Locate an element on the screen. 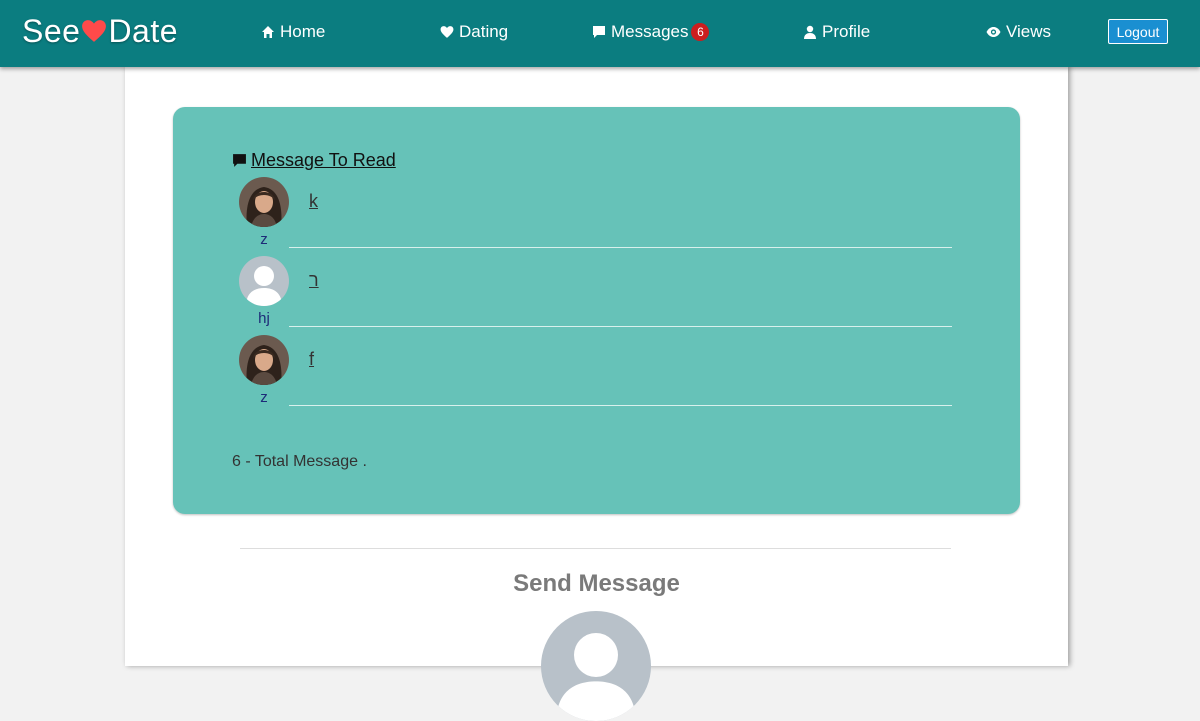  message-row: z k is located at coordinates (596, 217).